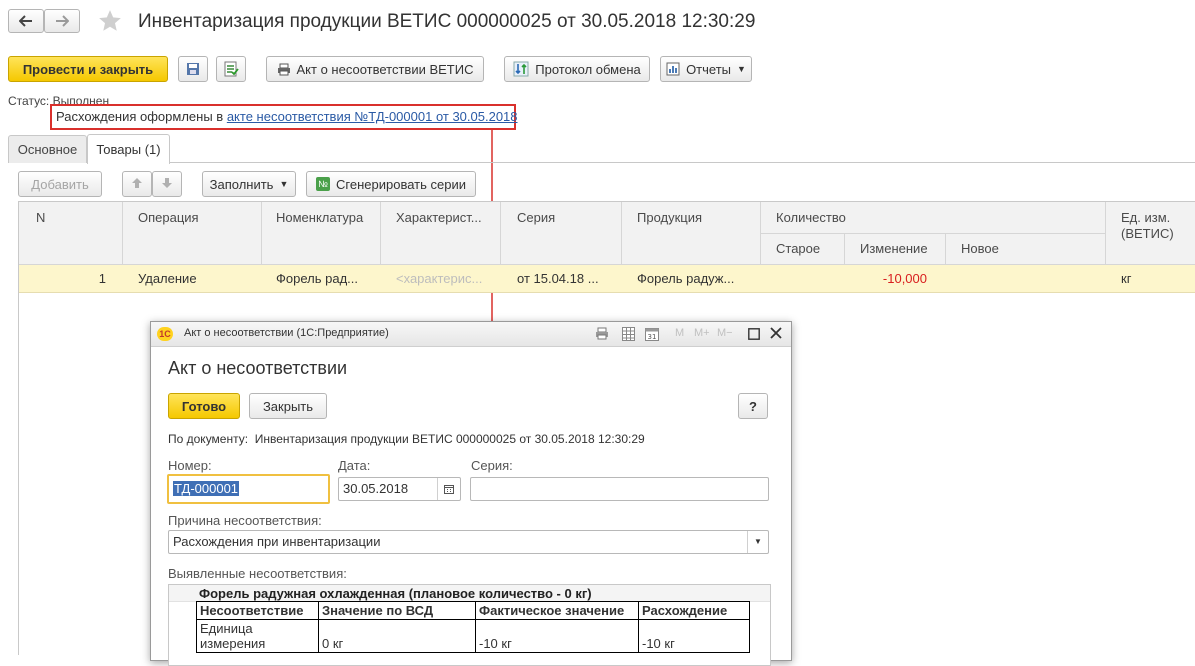  I want to click on back-button, so click(26, 21).